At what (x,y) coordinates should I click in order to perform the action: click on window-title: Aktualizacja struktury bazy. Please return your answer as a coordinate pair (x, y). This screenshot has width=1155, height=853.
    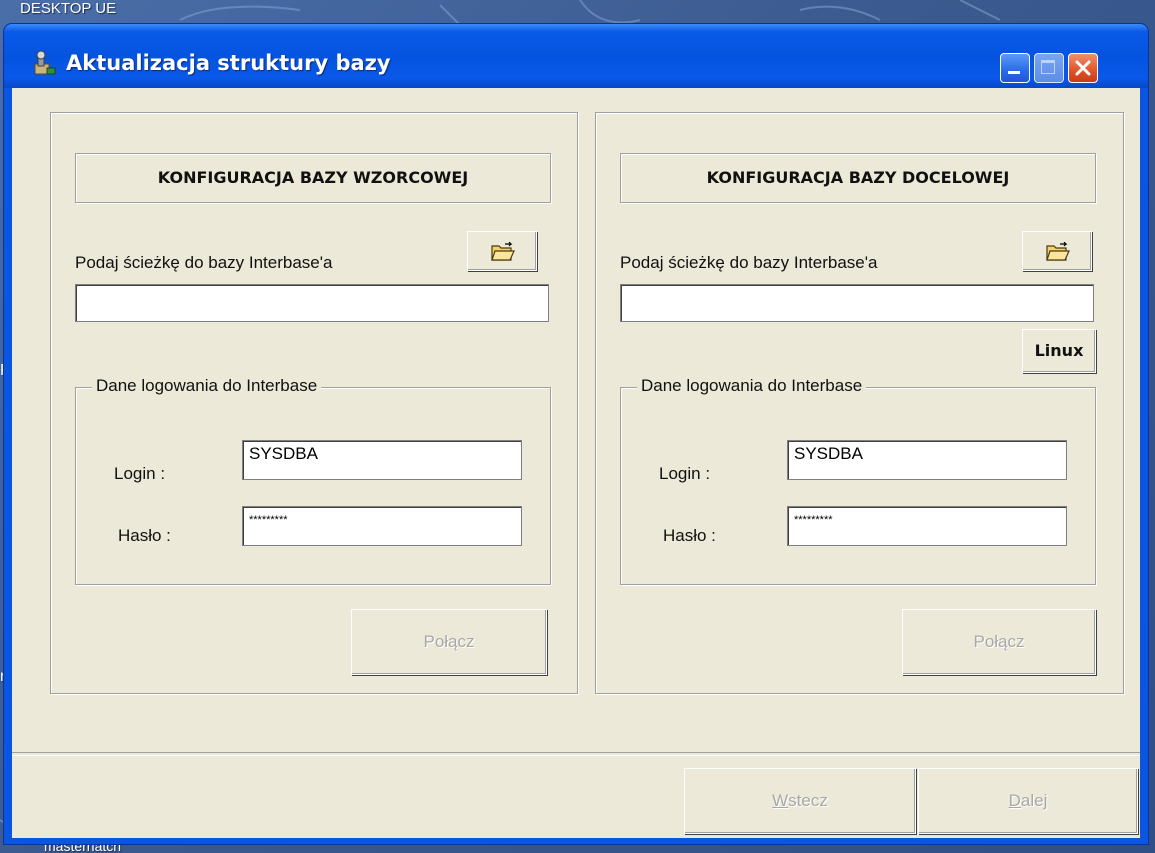
    Looking at the image, I should click on (228, 63).